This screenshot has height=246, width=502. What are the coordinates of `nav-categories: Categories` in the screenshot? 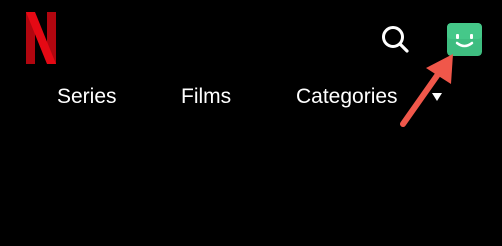 It's located at (347, 97).